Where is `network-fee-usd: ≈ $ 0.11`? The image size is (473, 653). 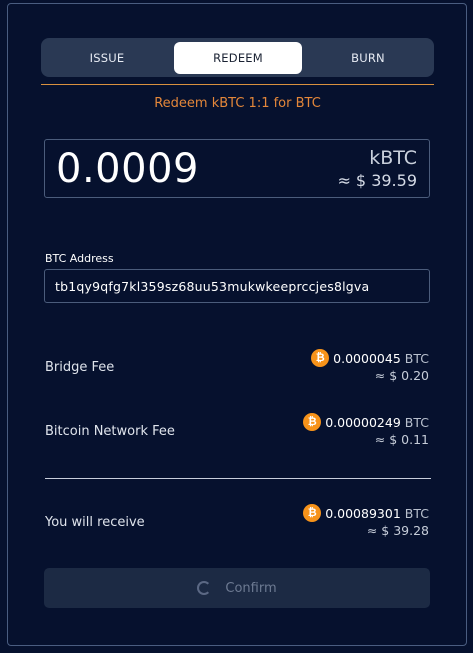
network-fee-usd: ≈ $ 0.11 is located at coordinates (401, 439).